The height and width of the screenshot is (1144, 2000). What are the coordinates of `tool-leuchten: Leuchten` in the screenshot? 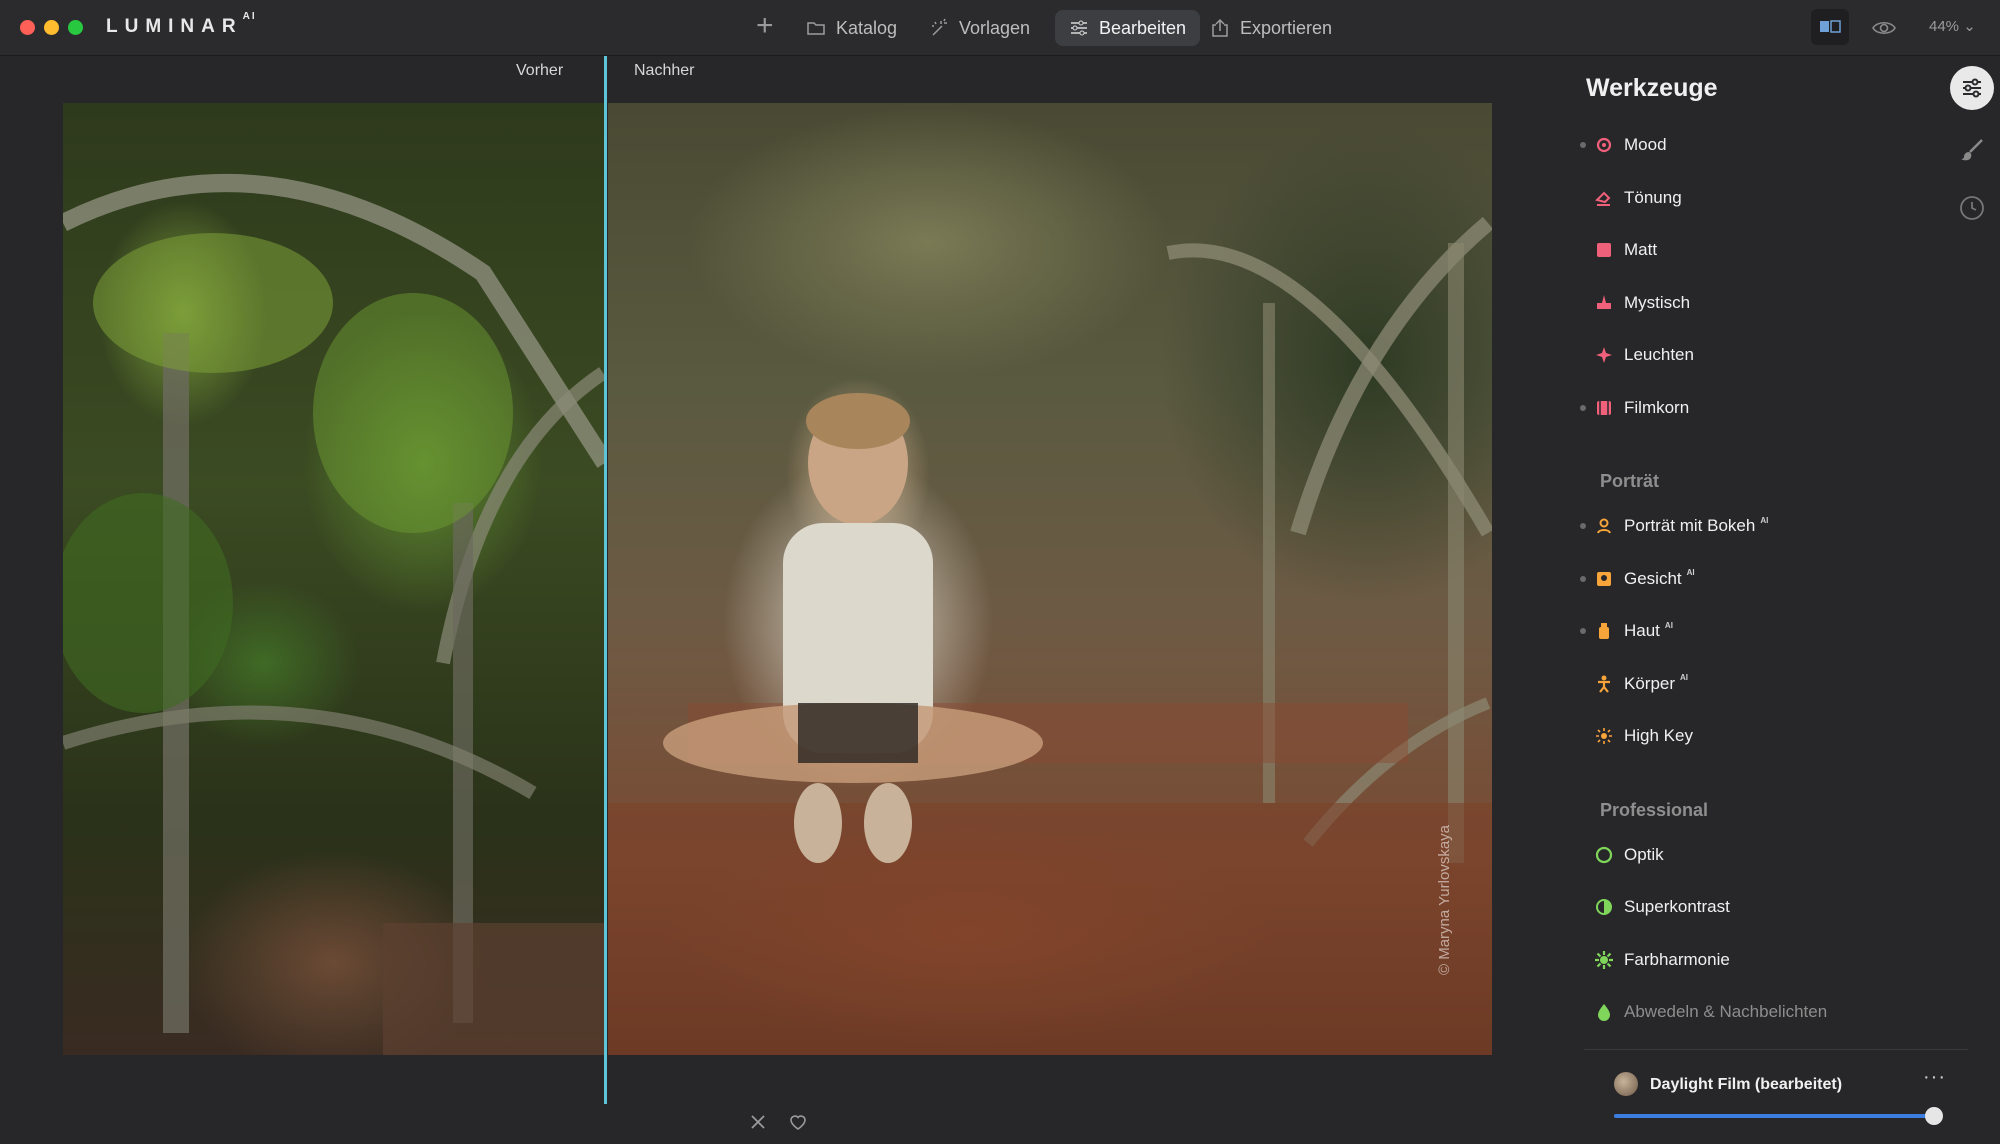 It's located at (1637, 355).